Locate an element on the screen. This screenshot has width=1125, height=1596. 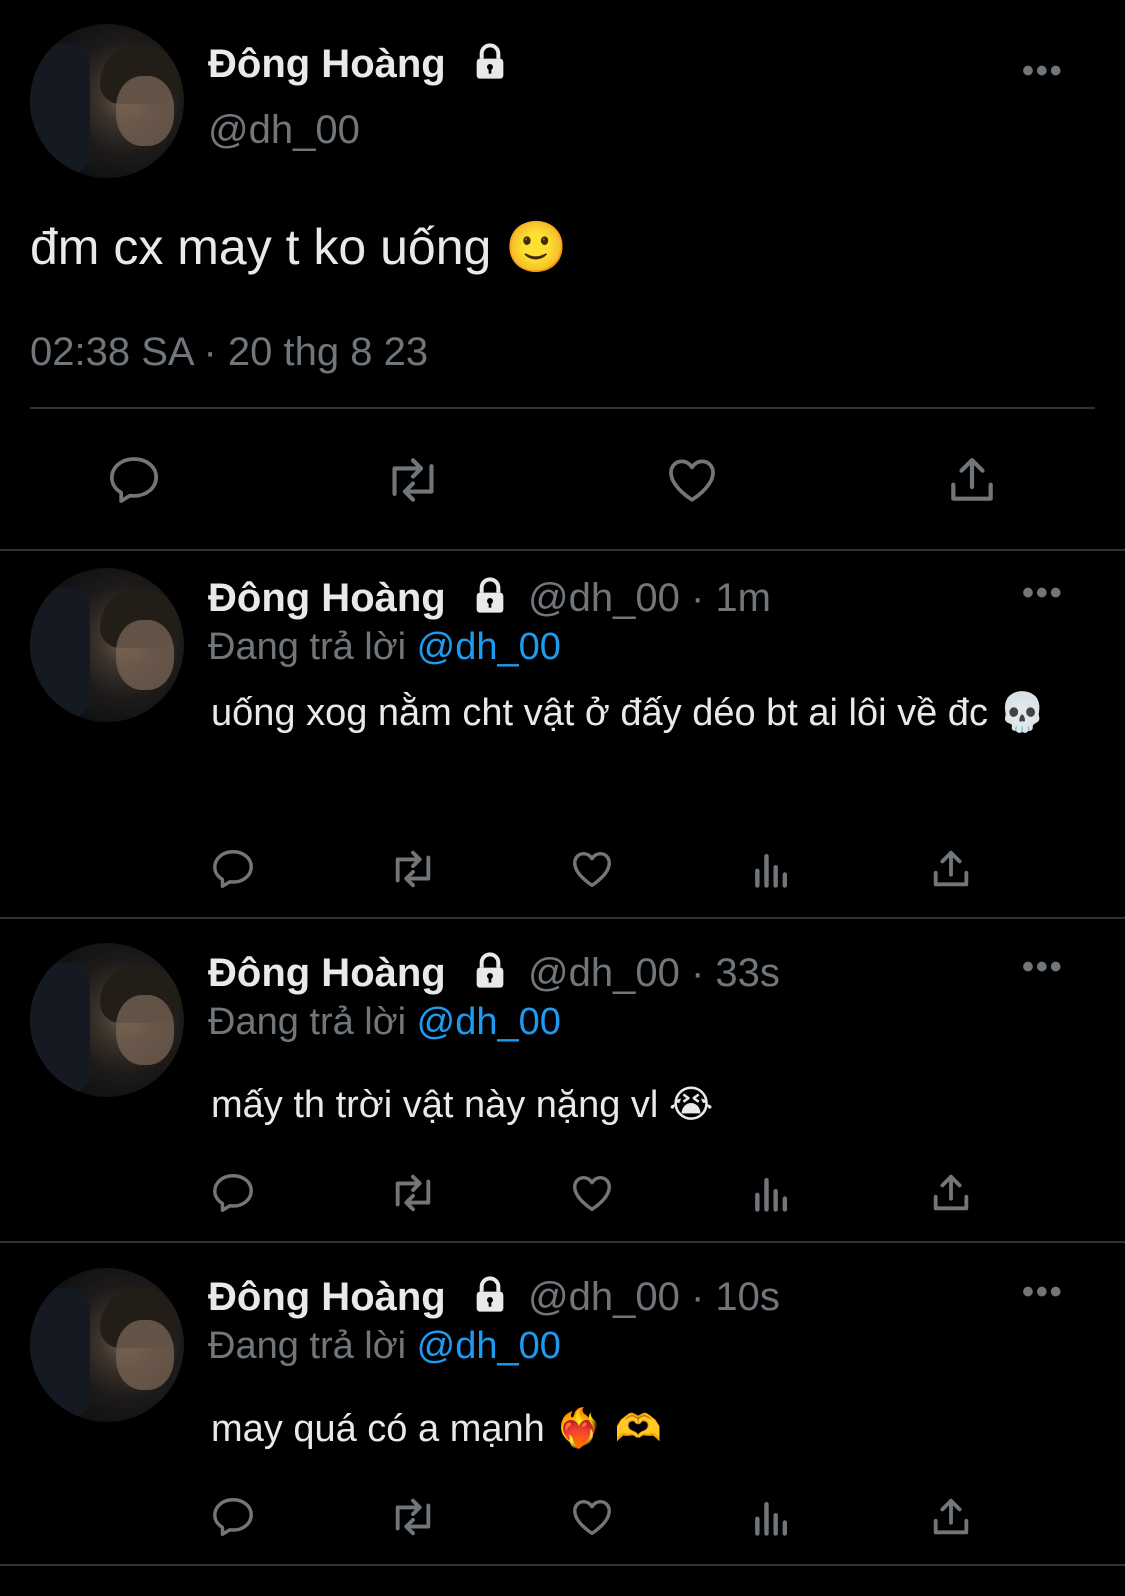
handle-time: @dh_00 · 10s is located at coordinates (654, 1297).